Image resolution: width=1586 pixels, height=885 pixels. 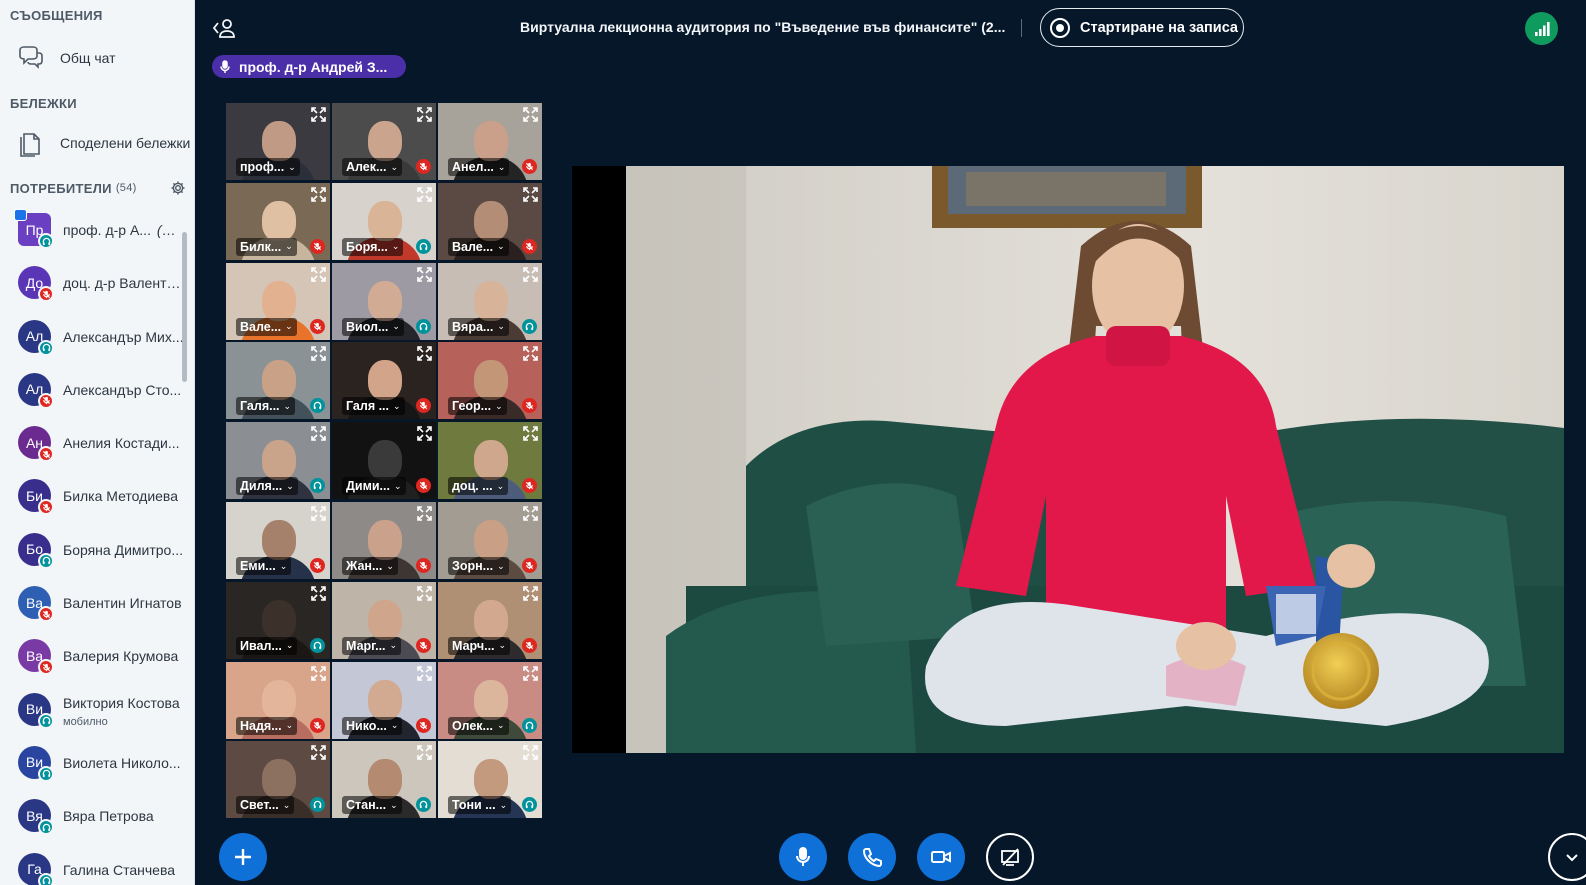 I want to click on unmute-button, so click(x=803, y=857).